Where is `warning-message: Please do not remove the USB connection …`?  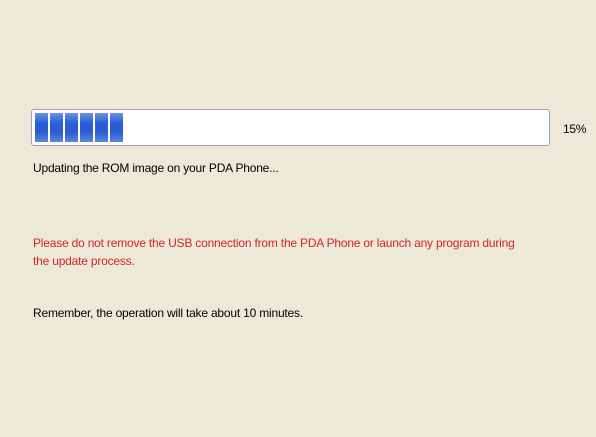
warning-message: Please do not remove the USB connection … is located at coordinates (274, 252).